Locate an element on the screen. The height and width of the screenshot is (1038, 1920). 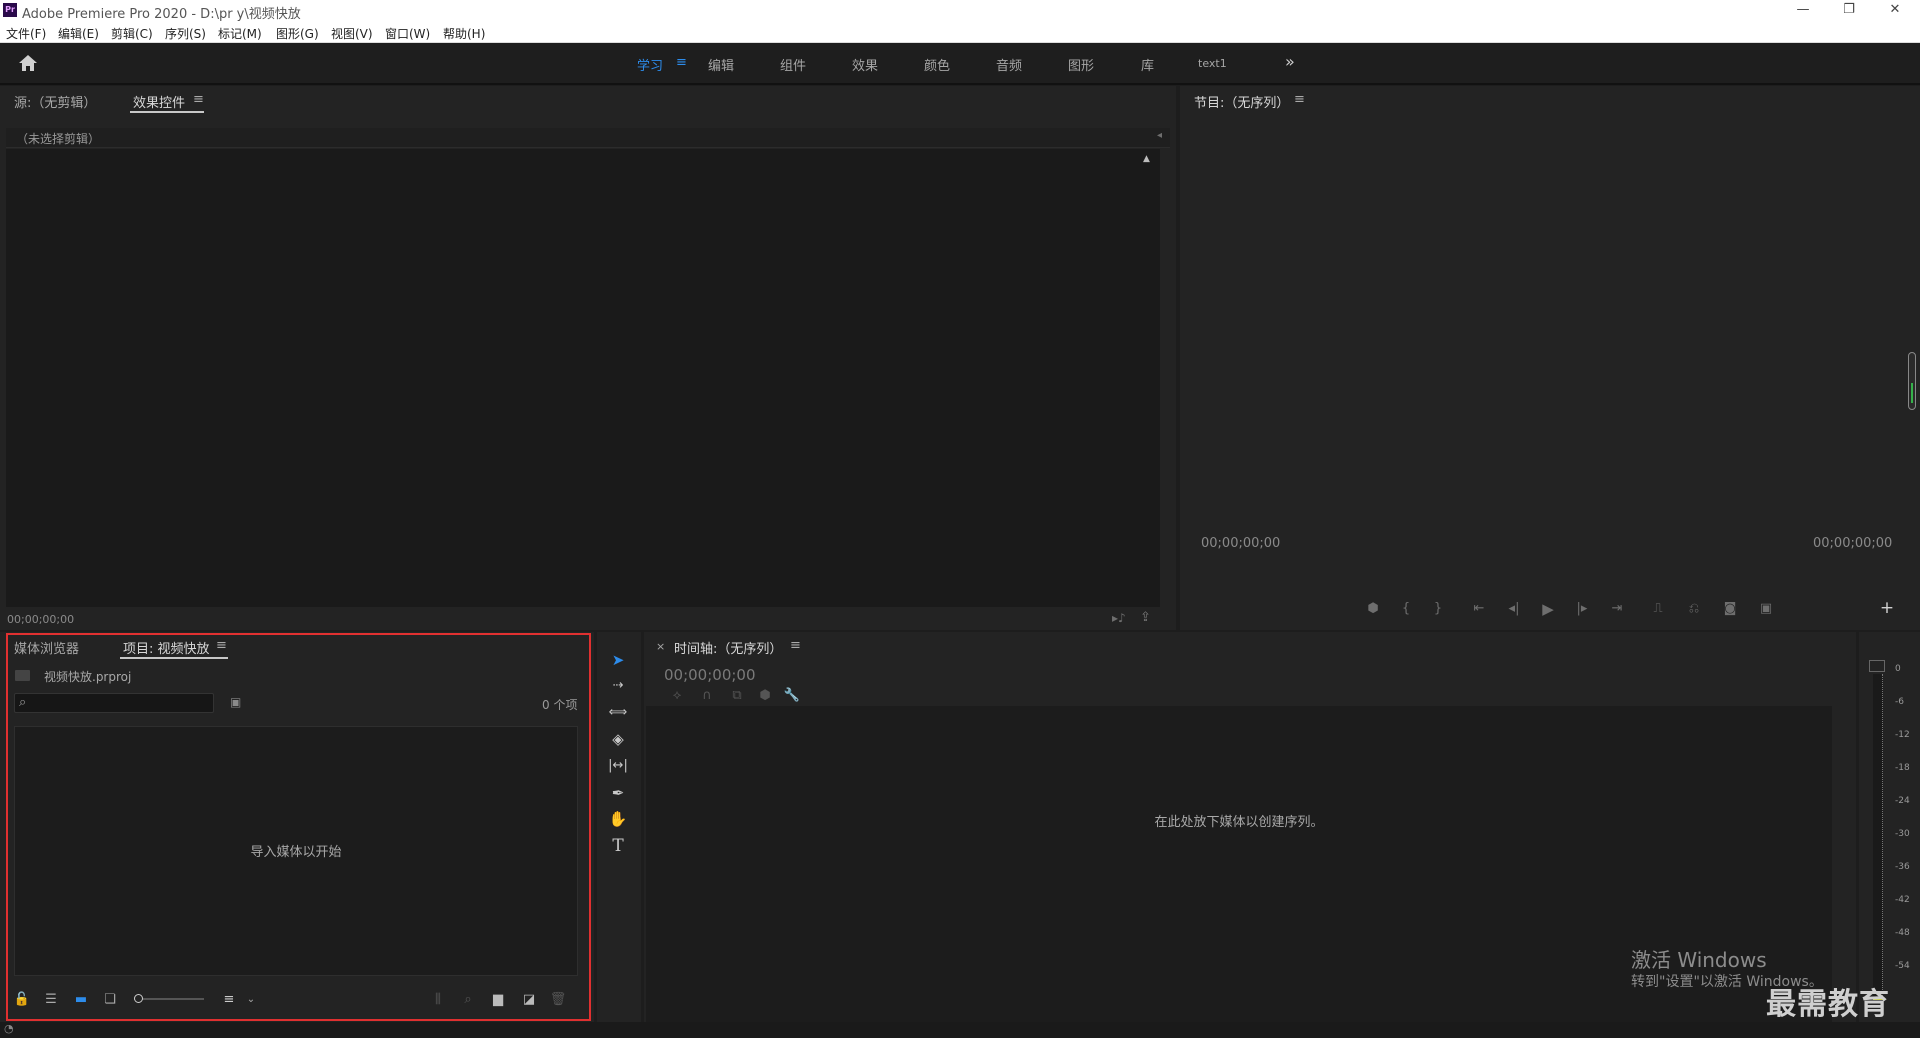
brand-watermark: 最需教育 is located at coordinates (1828, 1004).